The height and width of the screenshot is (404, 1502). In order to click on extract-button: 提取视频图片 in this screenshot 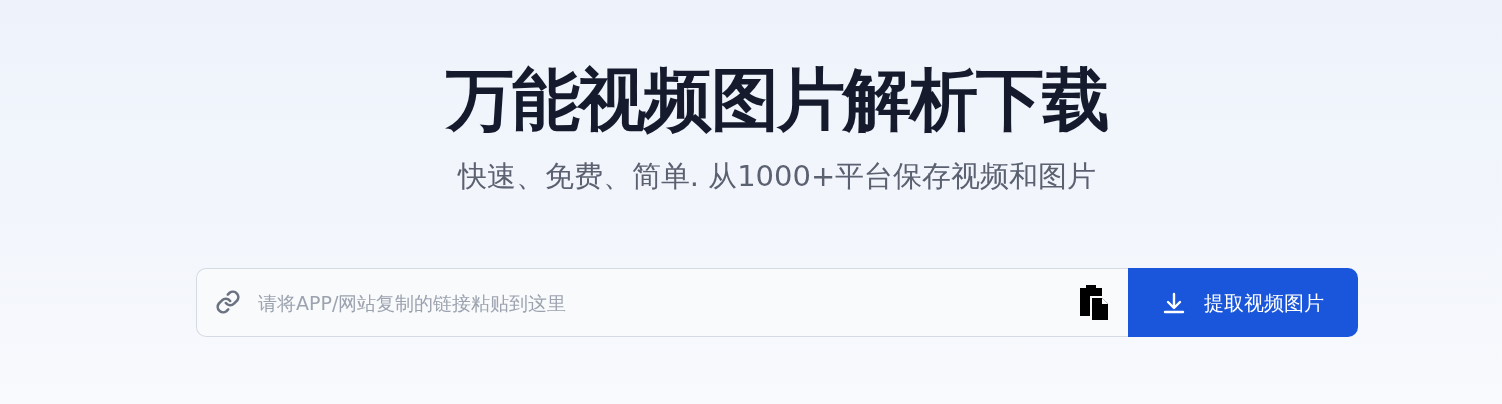, I will do `click(1243, 302)`.